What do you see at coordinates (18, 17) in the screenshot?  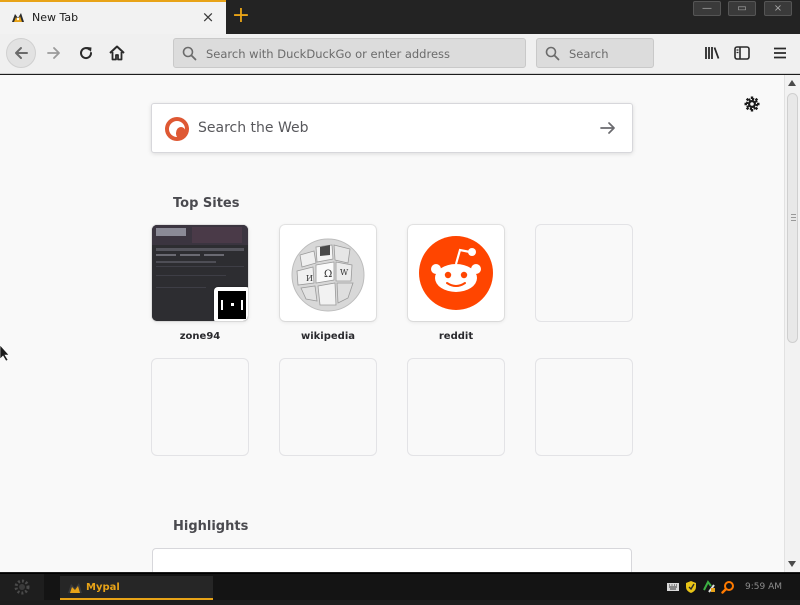 I see `mypal-favicon-icon` at bounding box center [18, 17].